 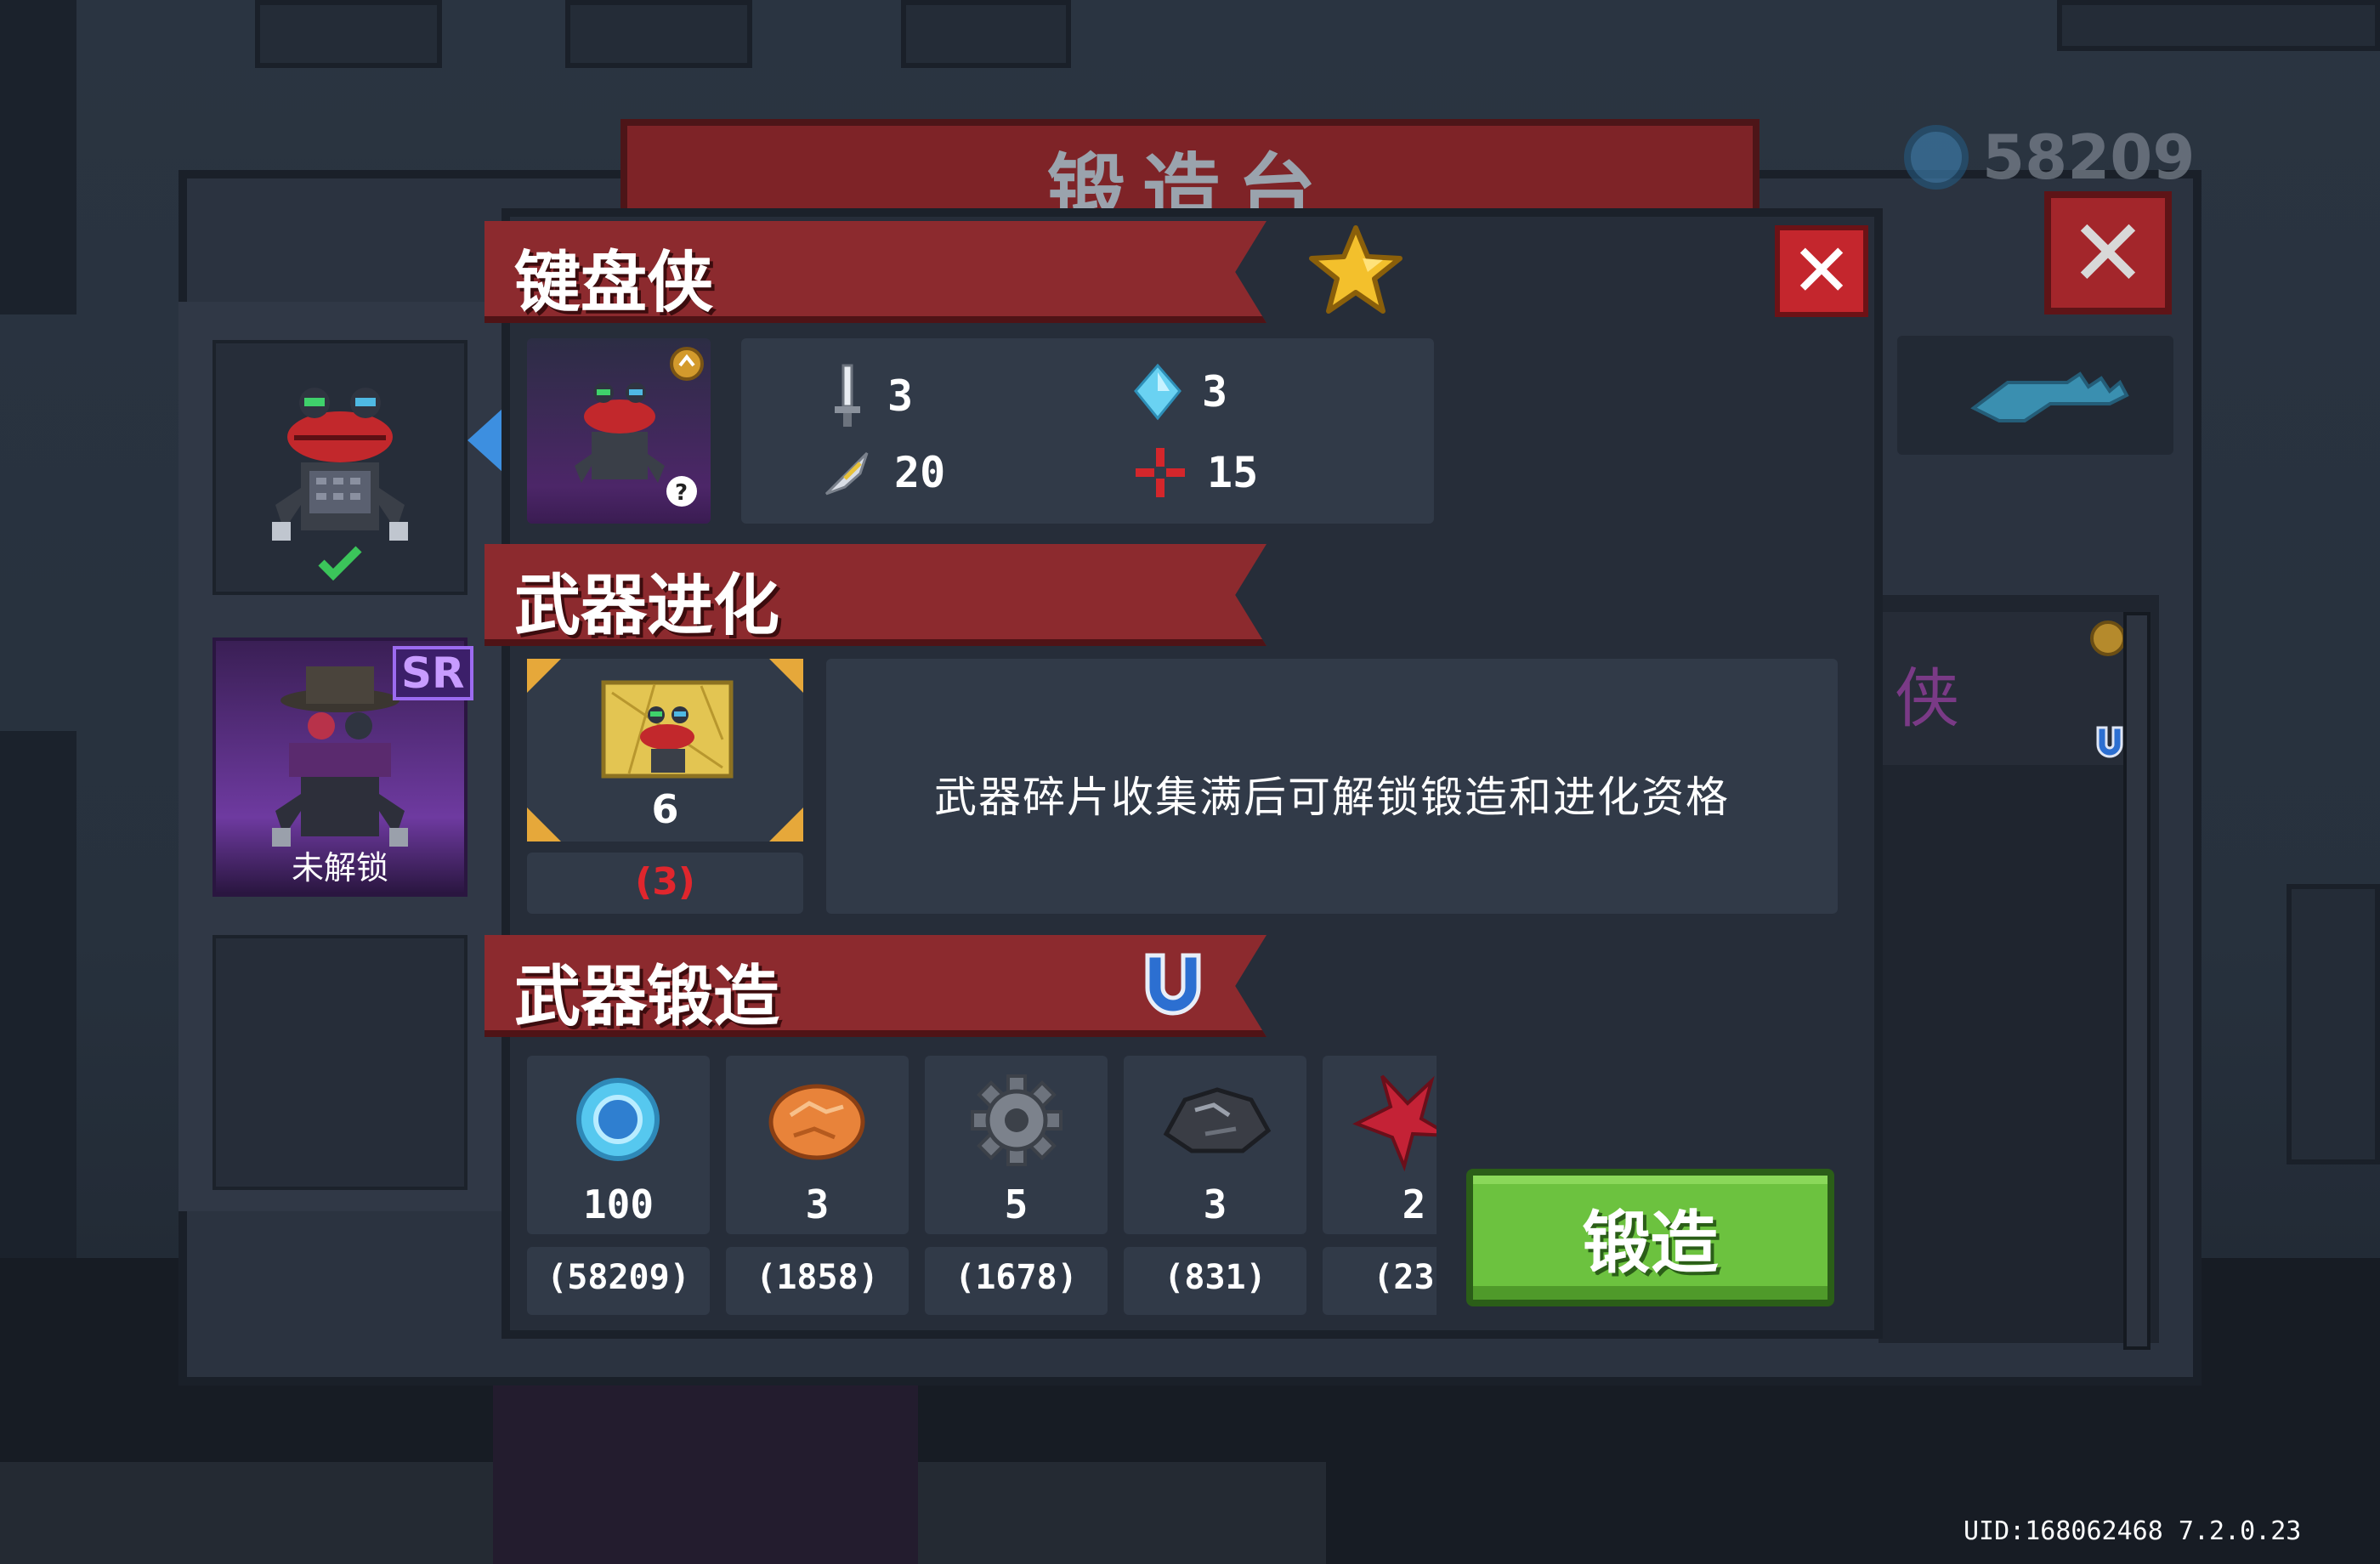 What do you see at coordinates (639, 427) in the screenshot?
I see `keyboard-hero-weapon-icon: ?` at bounding box center [639, 427].